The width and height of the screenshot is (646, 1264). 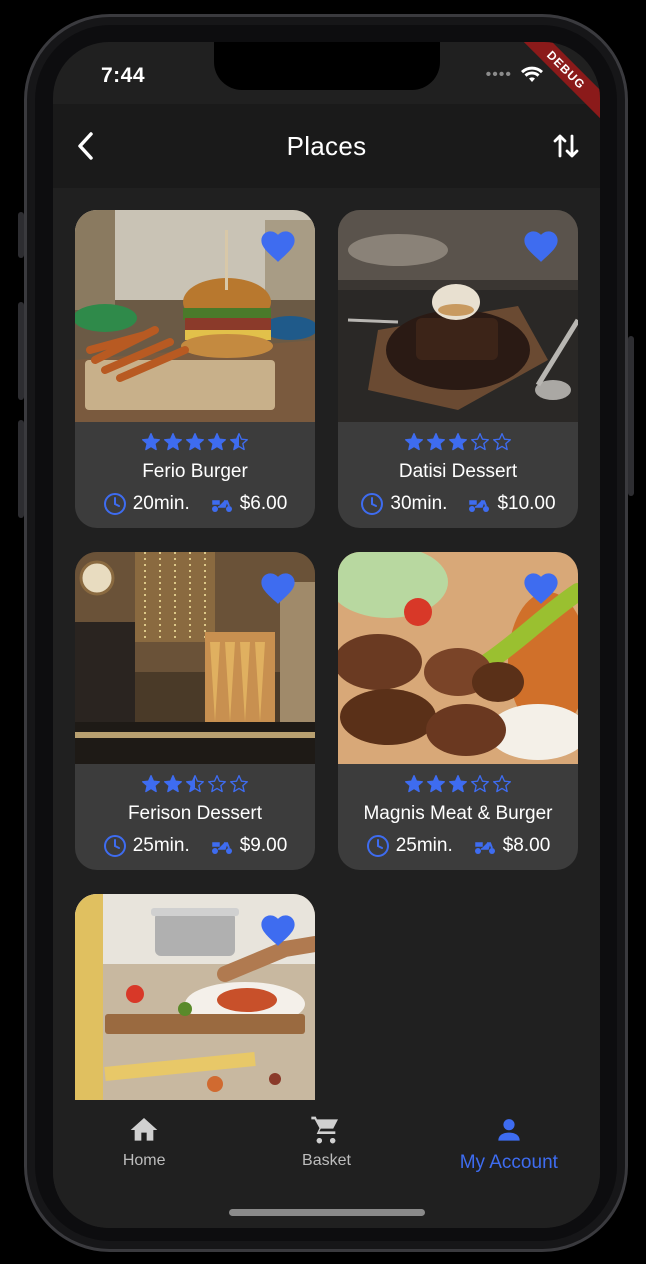 I want to click on delivery-time: 30min., so click(x=419, y=503).